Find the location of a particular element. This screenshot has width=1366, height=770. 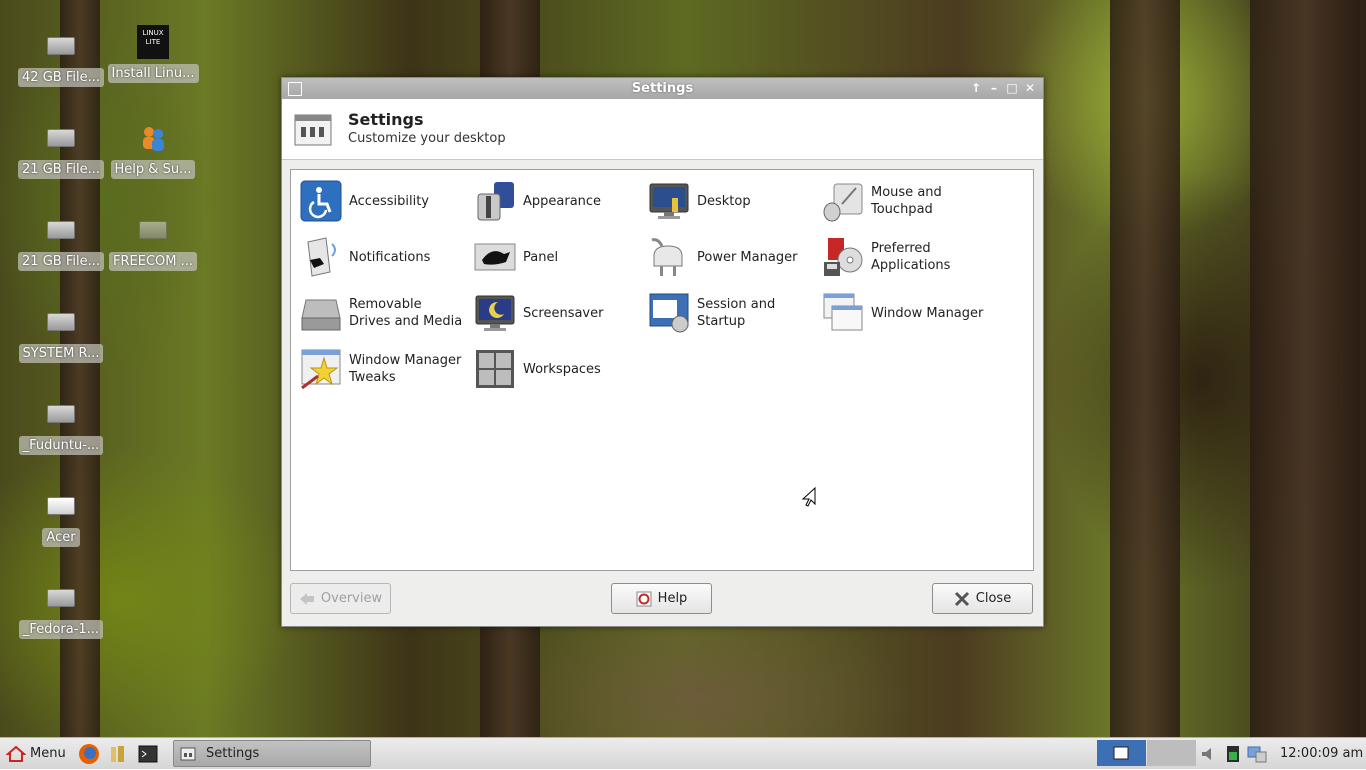

settings-item-workspaces: Workspaces is located at coordinates (559, 369).